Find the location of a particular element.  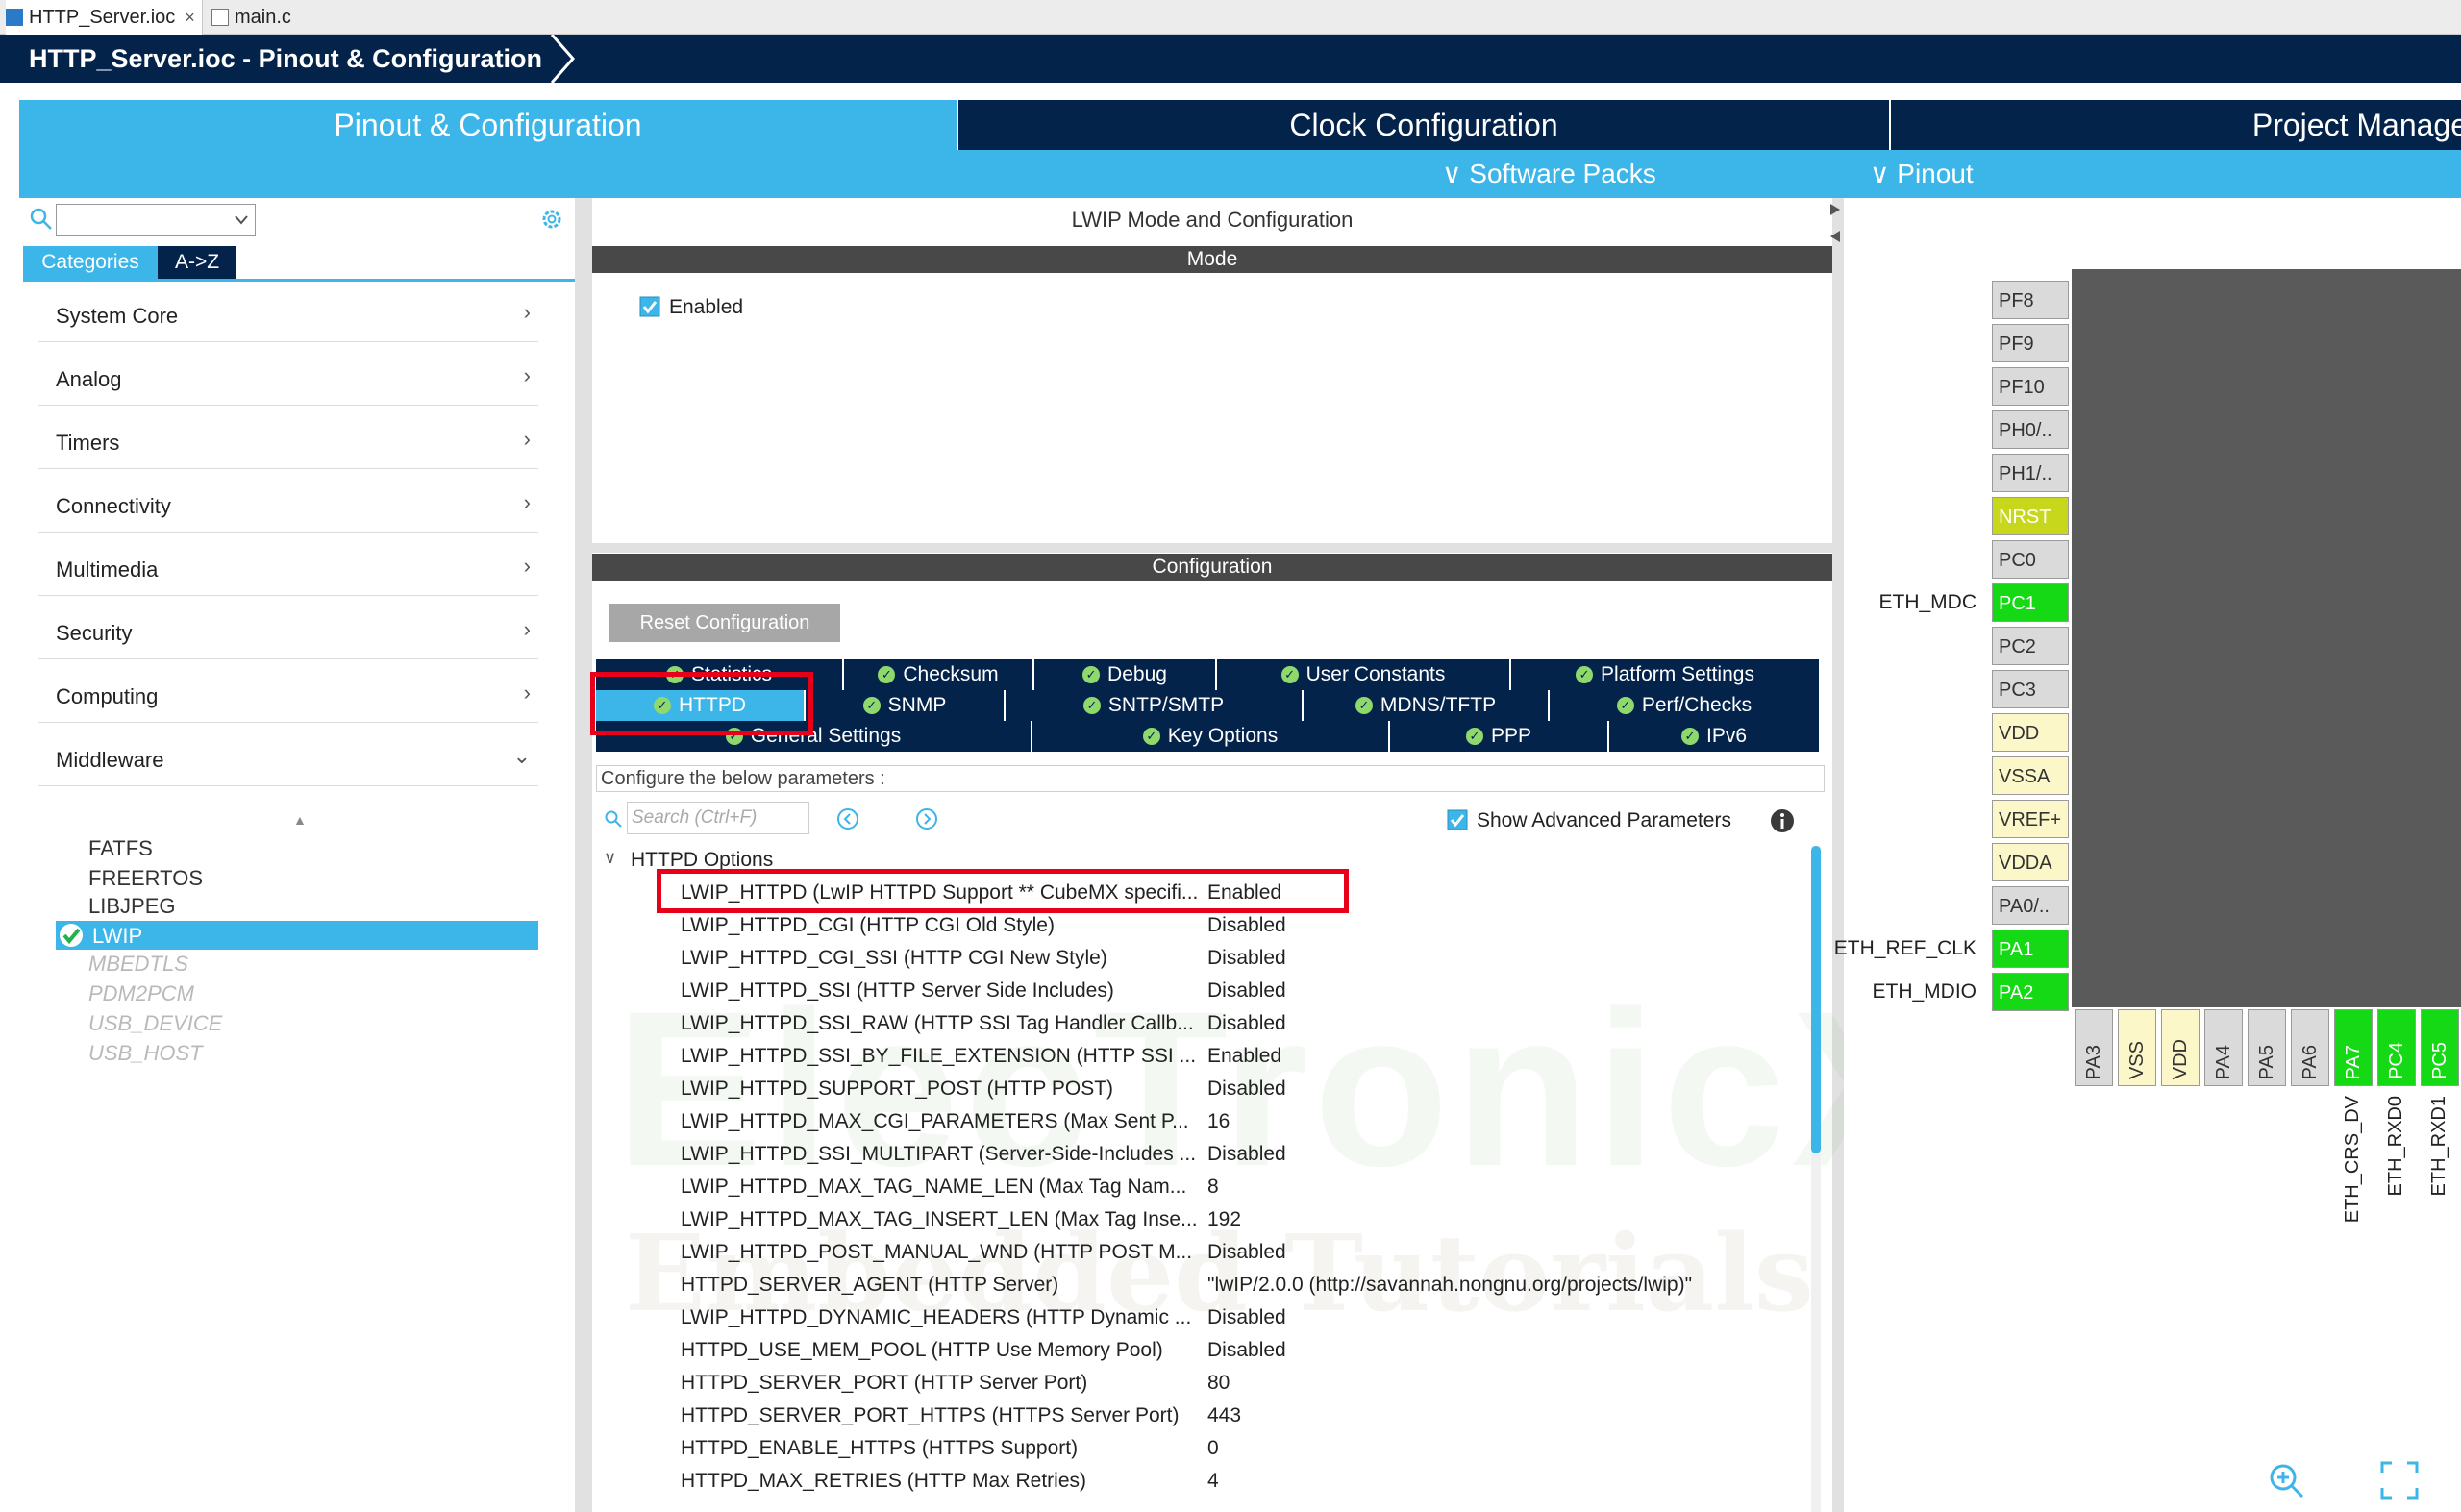

tab-snmp: ✓ SNMP is located at coordinates (906, 705).